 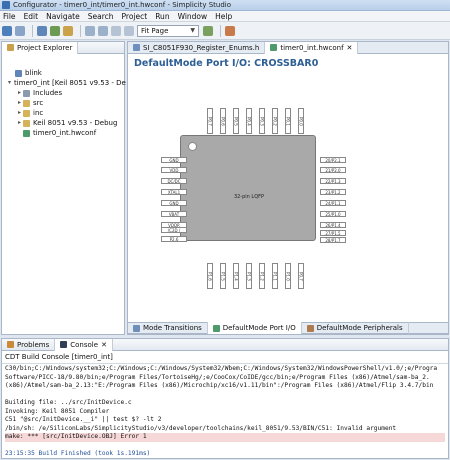 I want to click on chip-pin: P1.6, so click(x=210, y=276).